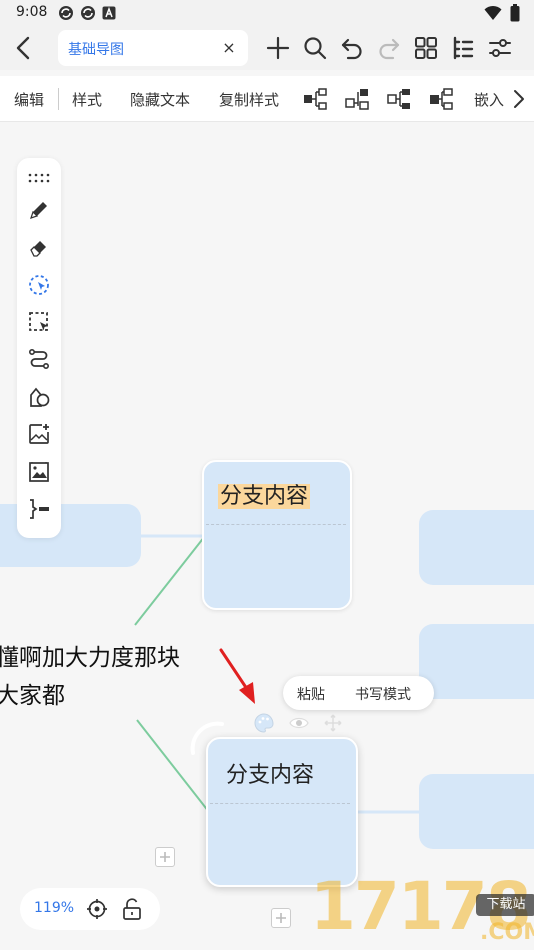 This screenshot has height=950, width=534. Describe the element at coordinates (90, 655) in the screenshot. I see `floating-text-line1: 懂啊加大力度那块` at that location.